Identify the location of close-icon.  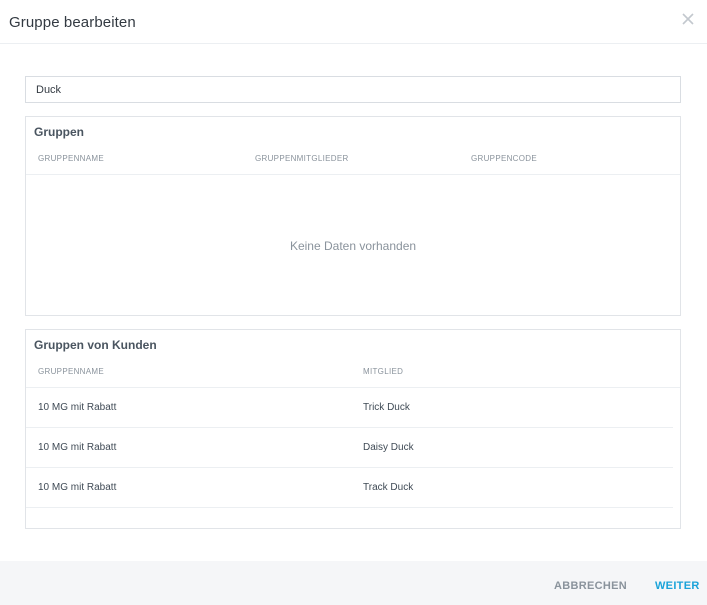
(688, 19).